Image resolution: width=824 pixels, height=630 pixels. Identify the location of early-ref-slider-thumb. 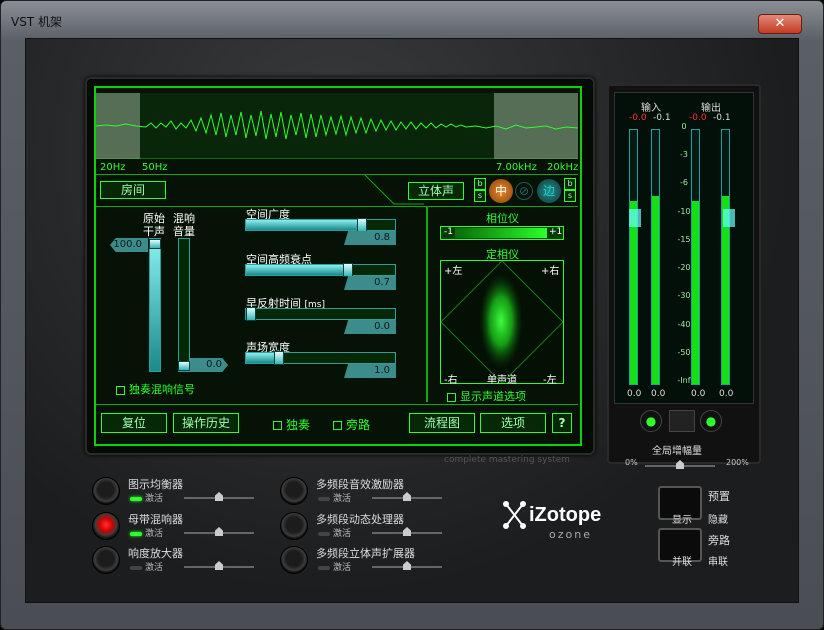
(251, 314).